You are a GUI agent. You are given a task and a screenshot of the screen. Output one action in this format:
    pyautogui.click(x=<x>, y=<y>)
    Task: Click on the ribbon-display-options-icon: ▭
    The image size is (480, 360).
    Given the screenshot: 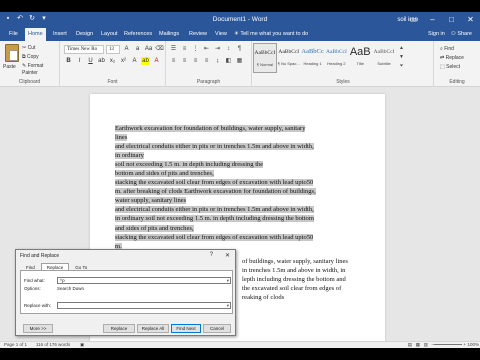 What is the action you would take?
    pyautogui.click(x=413, y=20)
    